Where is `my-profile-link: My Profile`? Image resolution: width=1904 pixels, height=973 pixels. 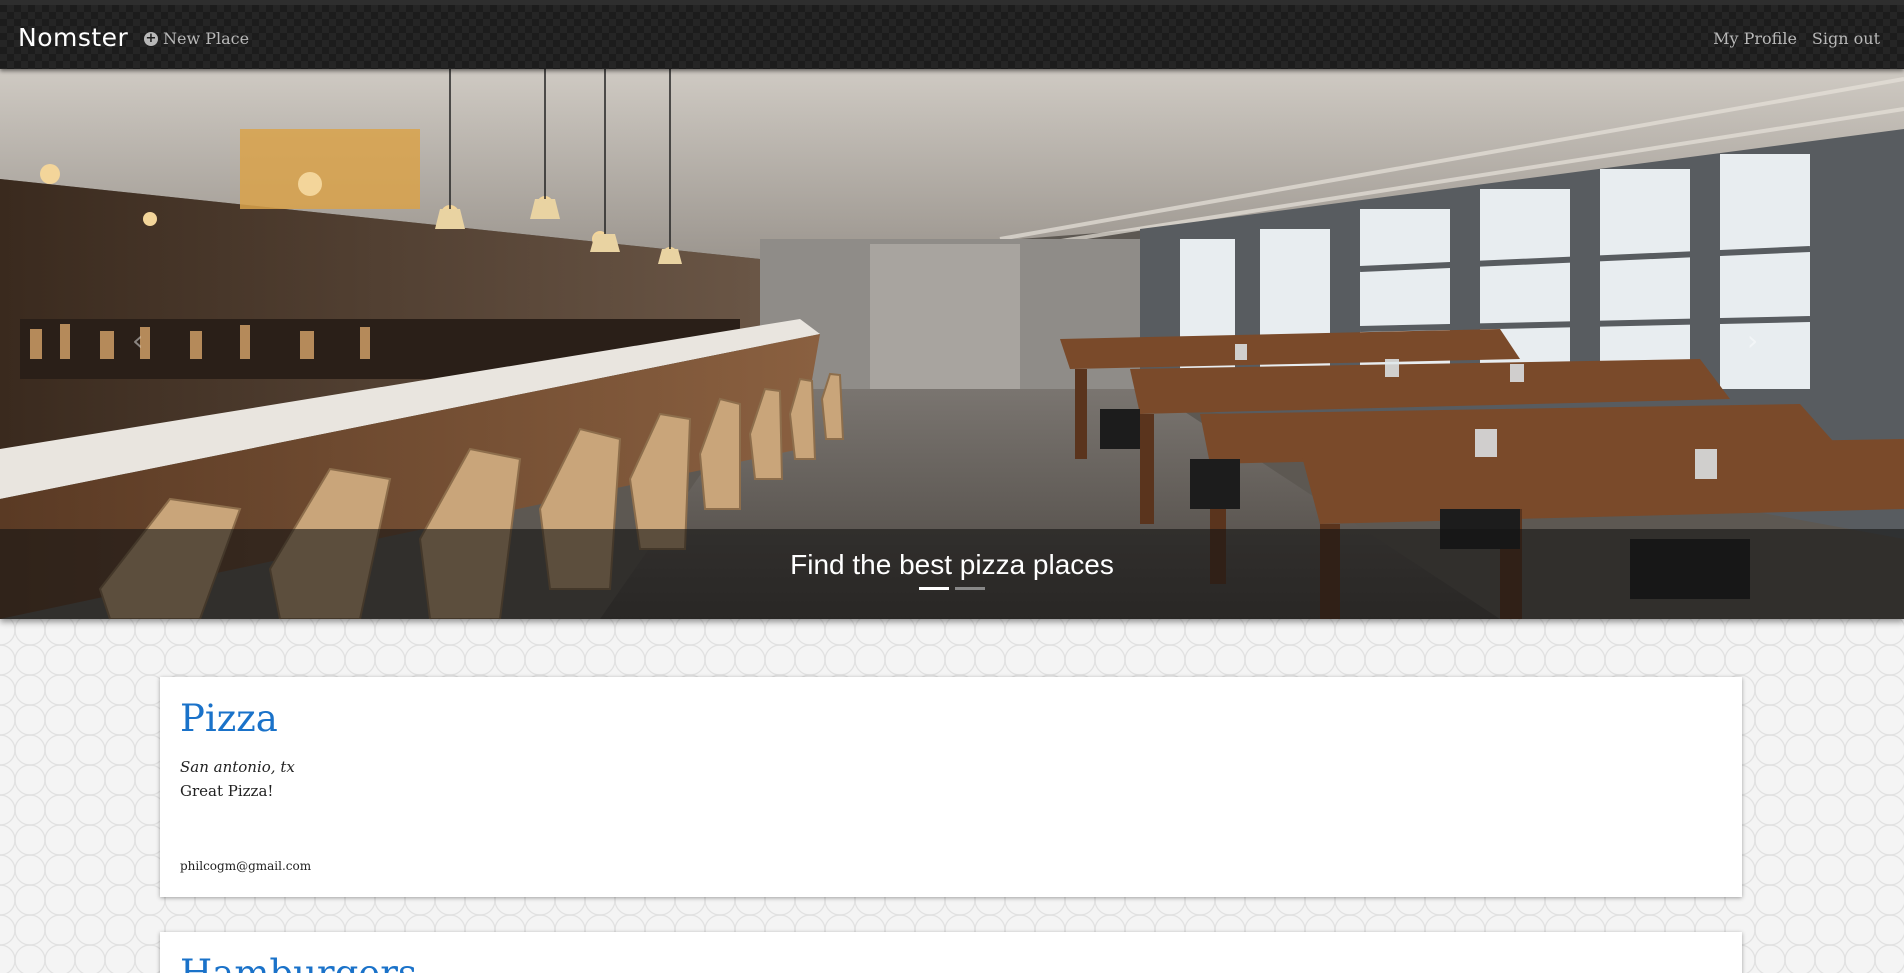 my-profile-link: My Profile is located at coordinates (1755, 38).